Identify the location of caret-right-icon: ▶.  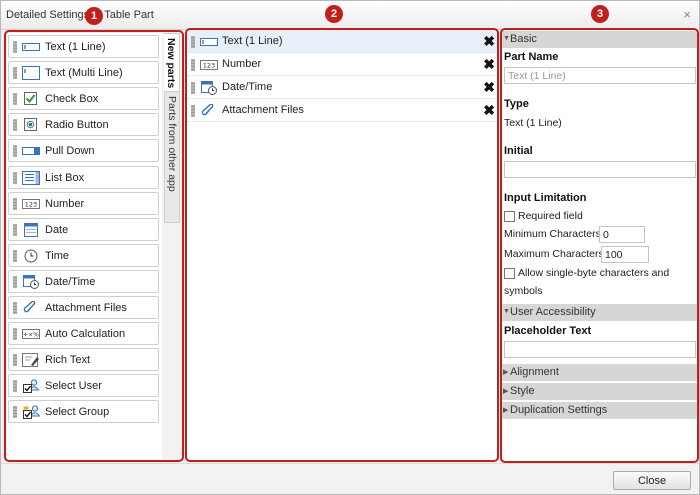
(506, 372).